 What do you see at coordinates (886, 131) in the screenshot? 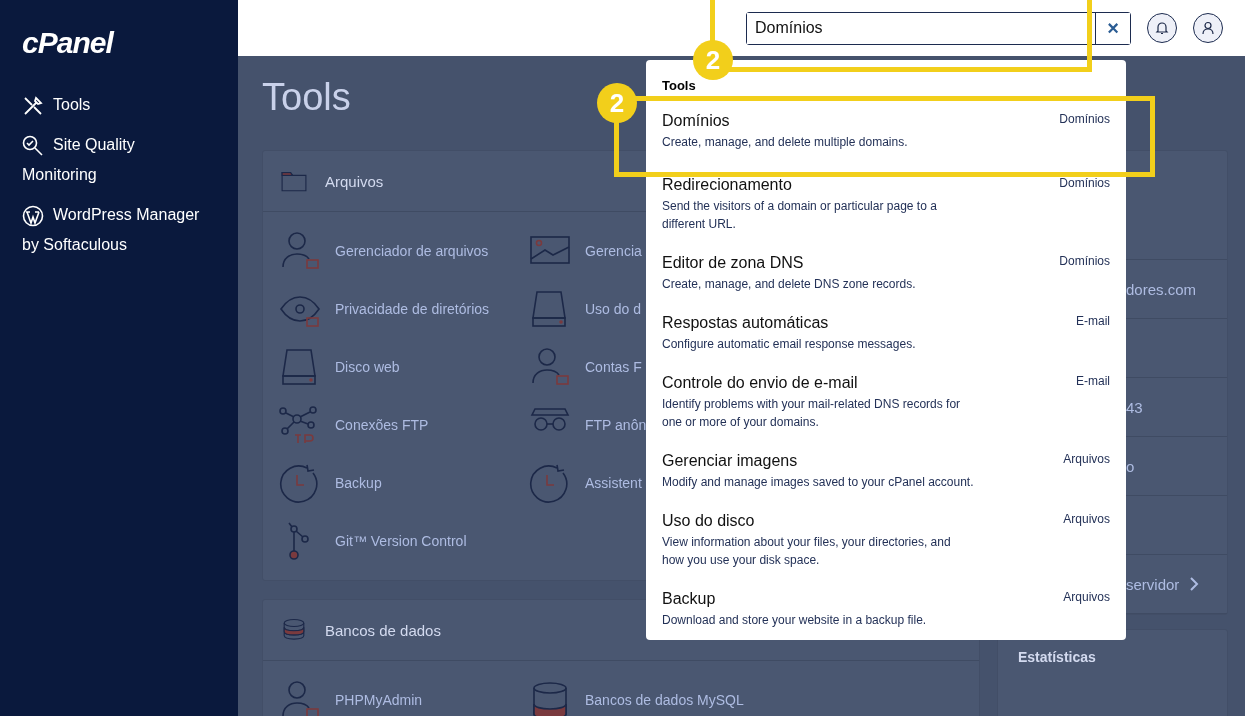
I see `search-result: Domínios Create, manage, and delete multiple domains. Domínios` at bounding box center [886, 131].